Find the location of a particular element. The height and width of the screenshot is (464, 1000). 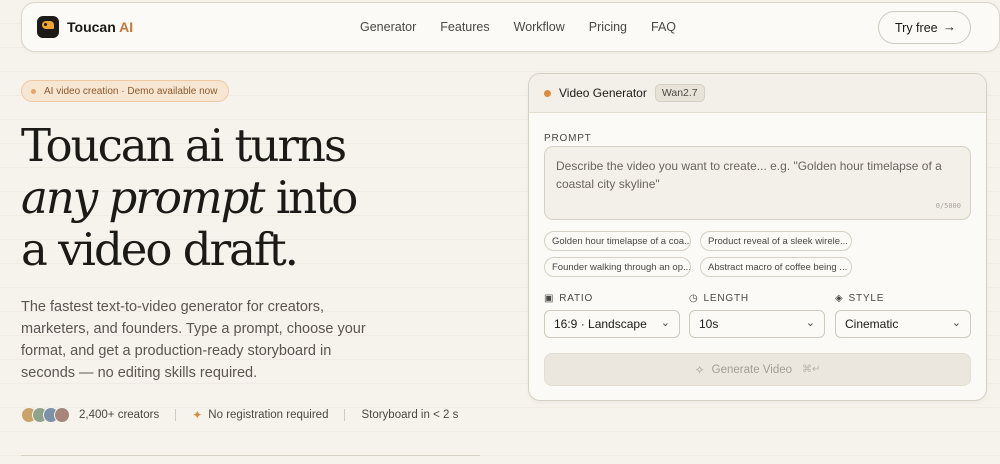

sparkle-icon: ✦ is located at coordinates (197, 415).